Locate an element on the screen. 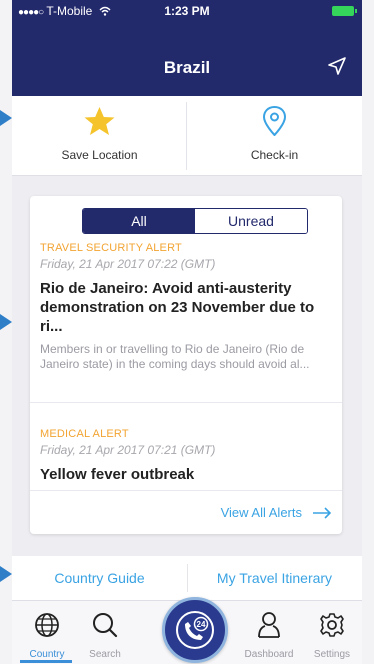 Image resolution: width=374 pixels, height=664 pixels. alert-category: MEDICAL ALERT is located at coordinates (84, 434).